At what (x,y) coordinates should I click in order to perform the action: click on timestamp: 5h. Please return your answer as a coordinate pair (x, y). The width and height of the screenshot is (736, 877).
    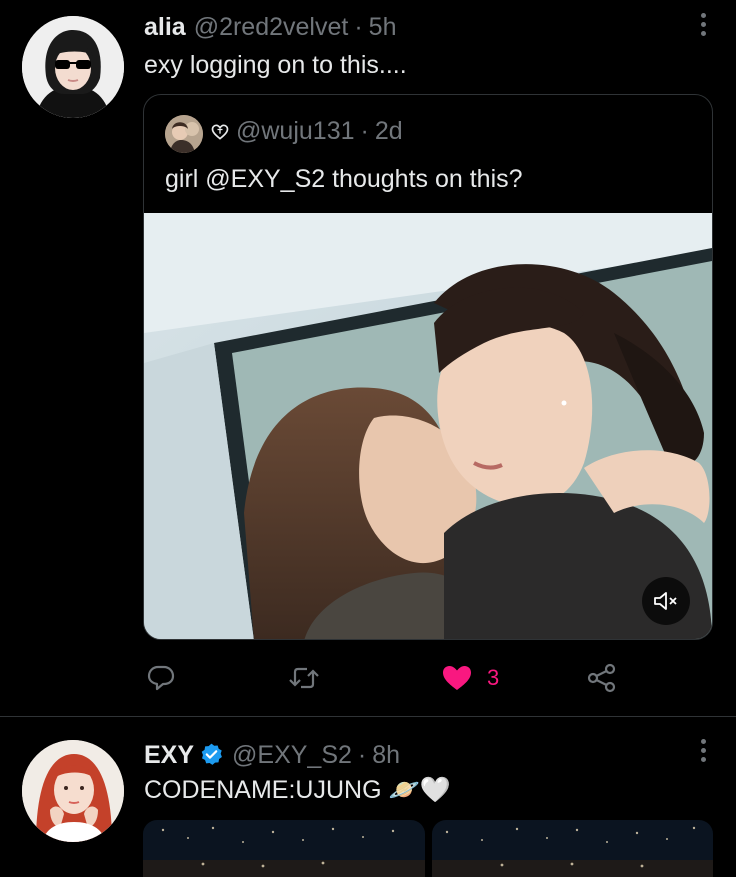
    Looking at the image, I should click on (383, 27).